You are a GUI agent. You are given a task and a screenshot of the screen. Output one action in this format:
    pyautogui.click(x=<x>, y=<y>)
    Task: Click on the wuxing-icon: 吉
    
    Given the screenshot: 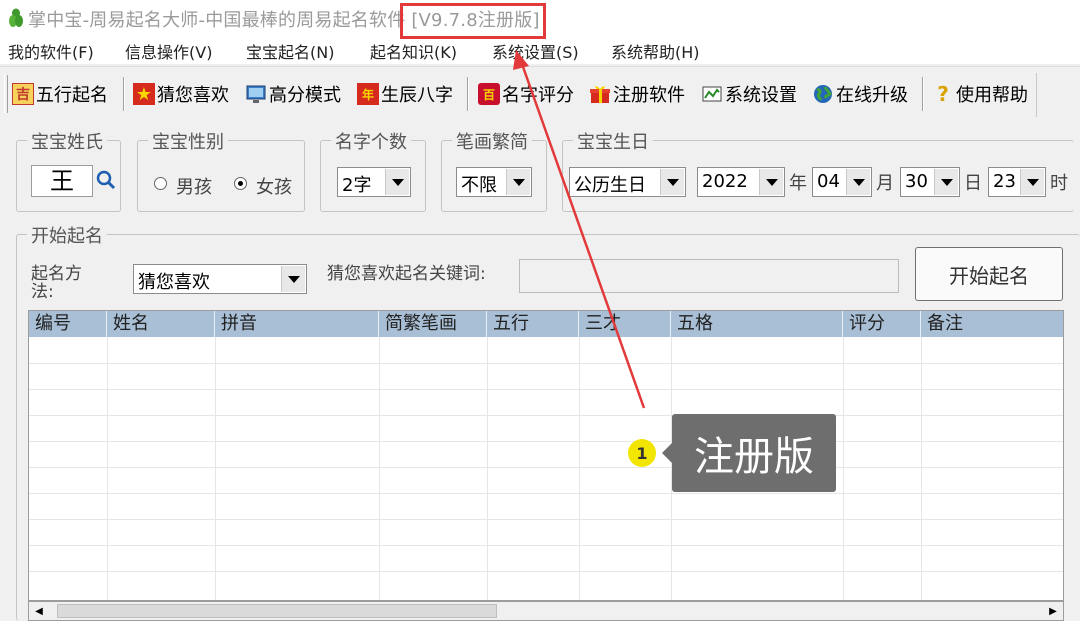 What is the action you would take?
    pyautogui.click(x=23, y=94)
    